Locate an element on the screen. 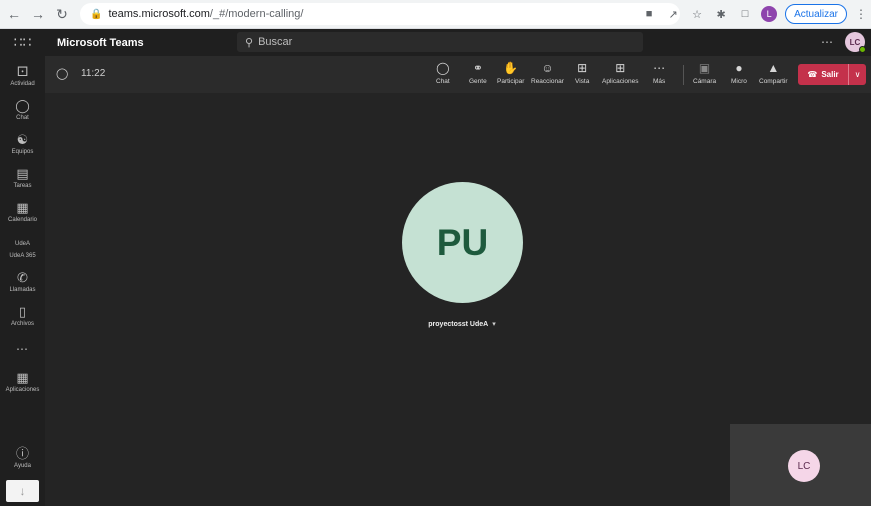  toolbar-label: Aplicaciones is located at coordinates (620, 81).